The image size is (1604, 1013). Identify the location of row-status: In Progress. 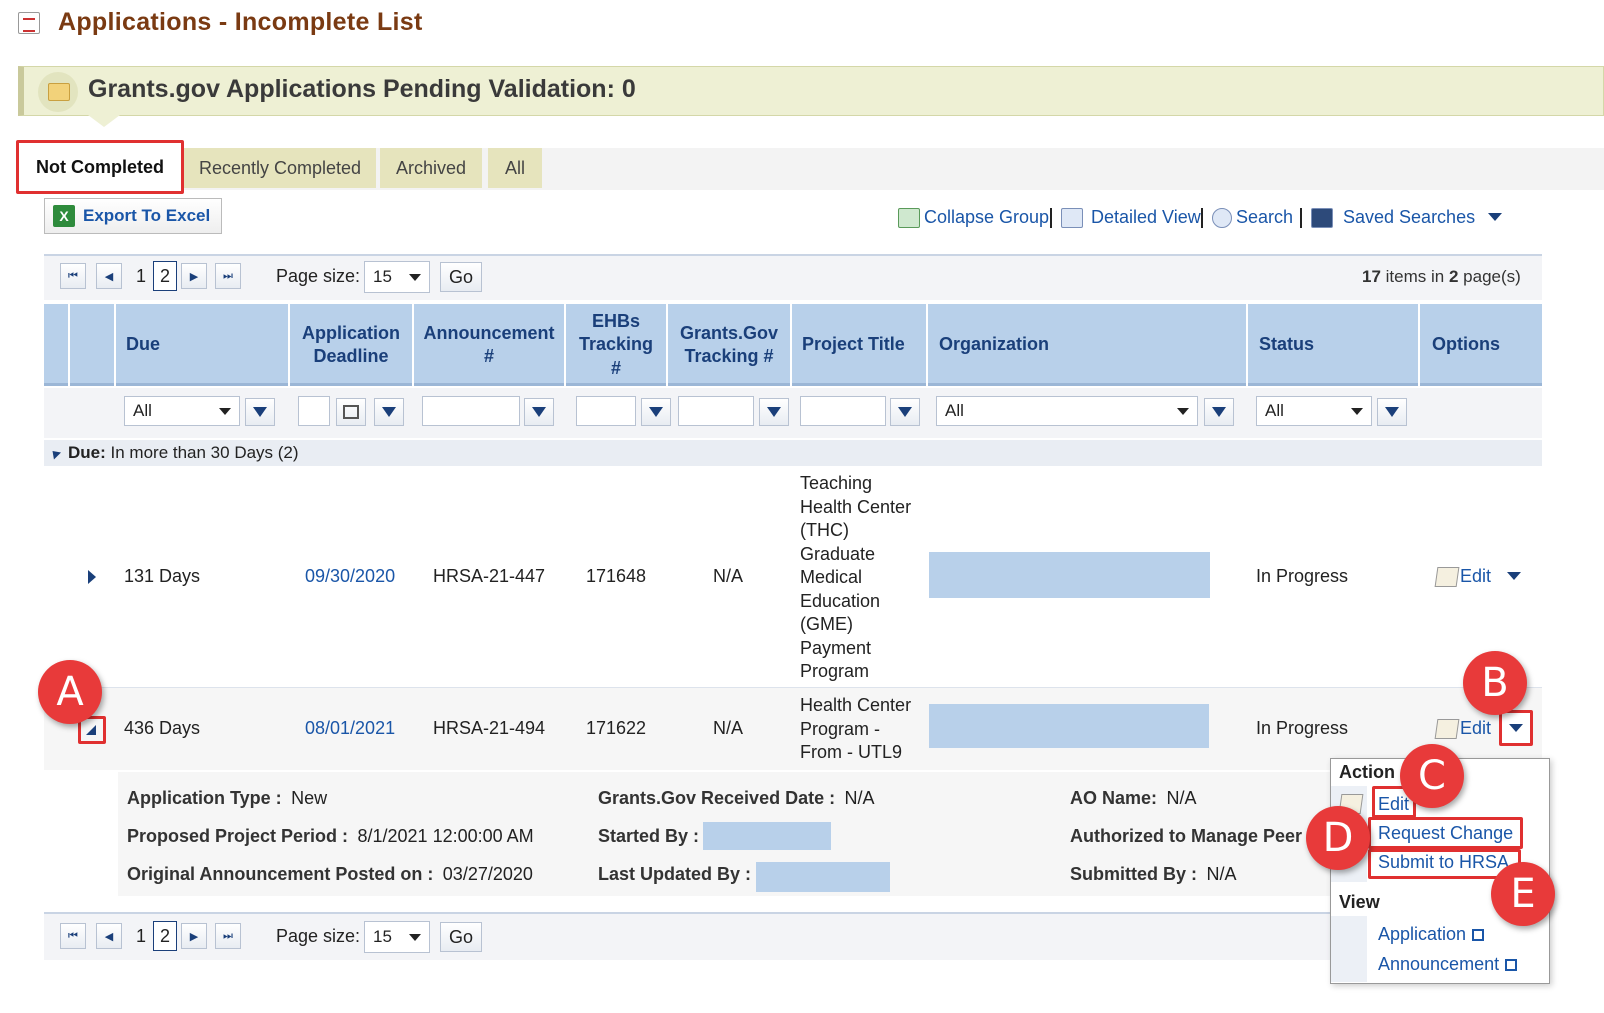
(1302, 576).